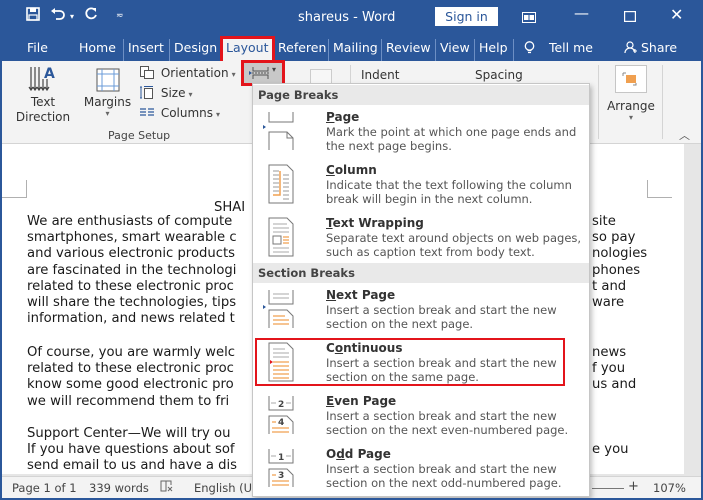  Describe the element at coordinates (529, 18) in the screenshot. I see `ribbon-display-options-icon` at that location.